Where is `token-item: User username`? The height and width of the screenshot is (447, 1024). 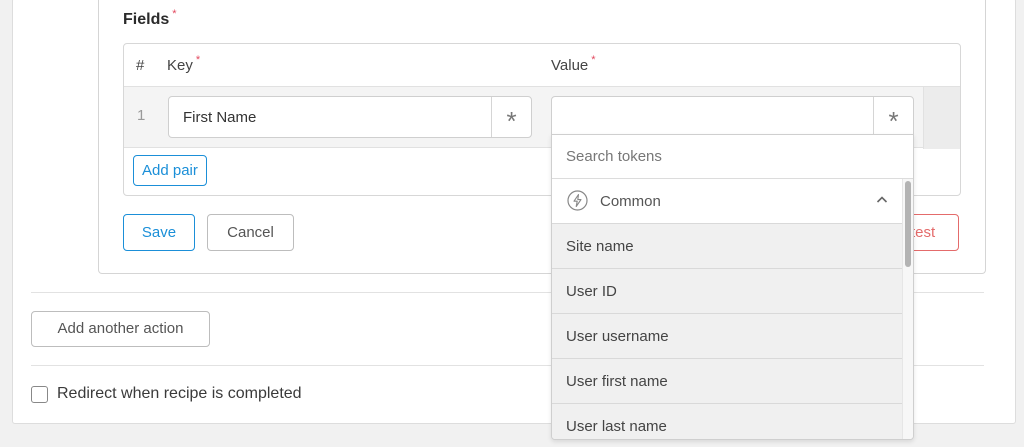
token-item: User username is located at coordinates (727, 335).